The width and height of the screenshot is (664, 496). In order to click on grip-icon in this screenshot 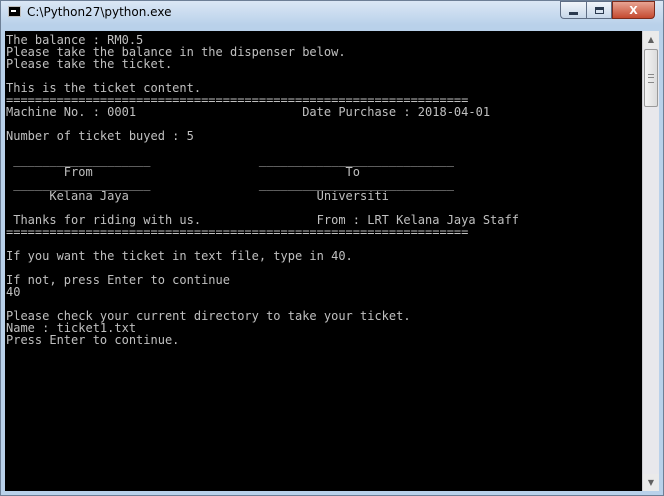, I will do `click(651, 78)`.